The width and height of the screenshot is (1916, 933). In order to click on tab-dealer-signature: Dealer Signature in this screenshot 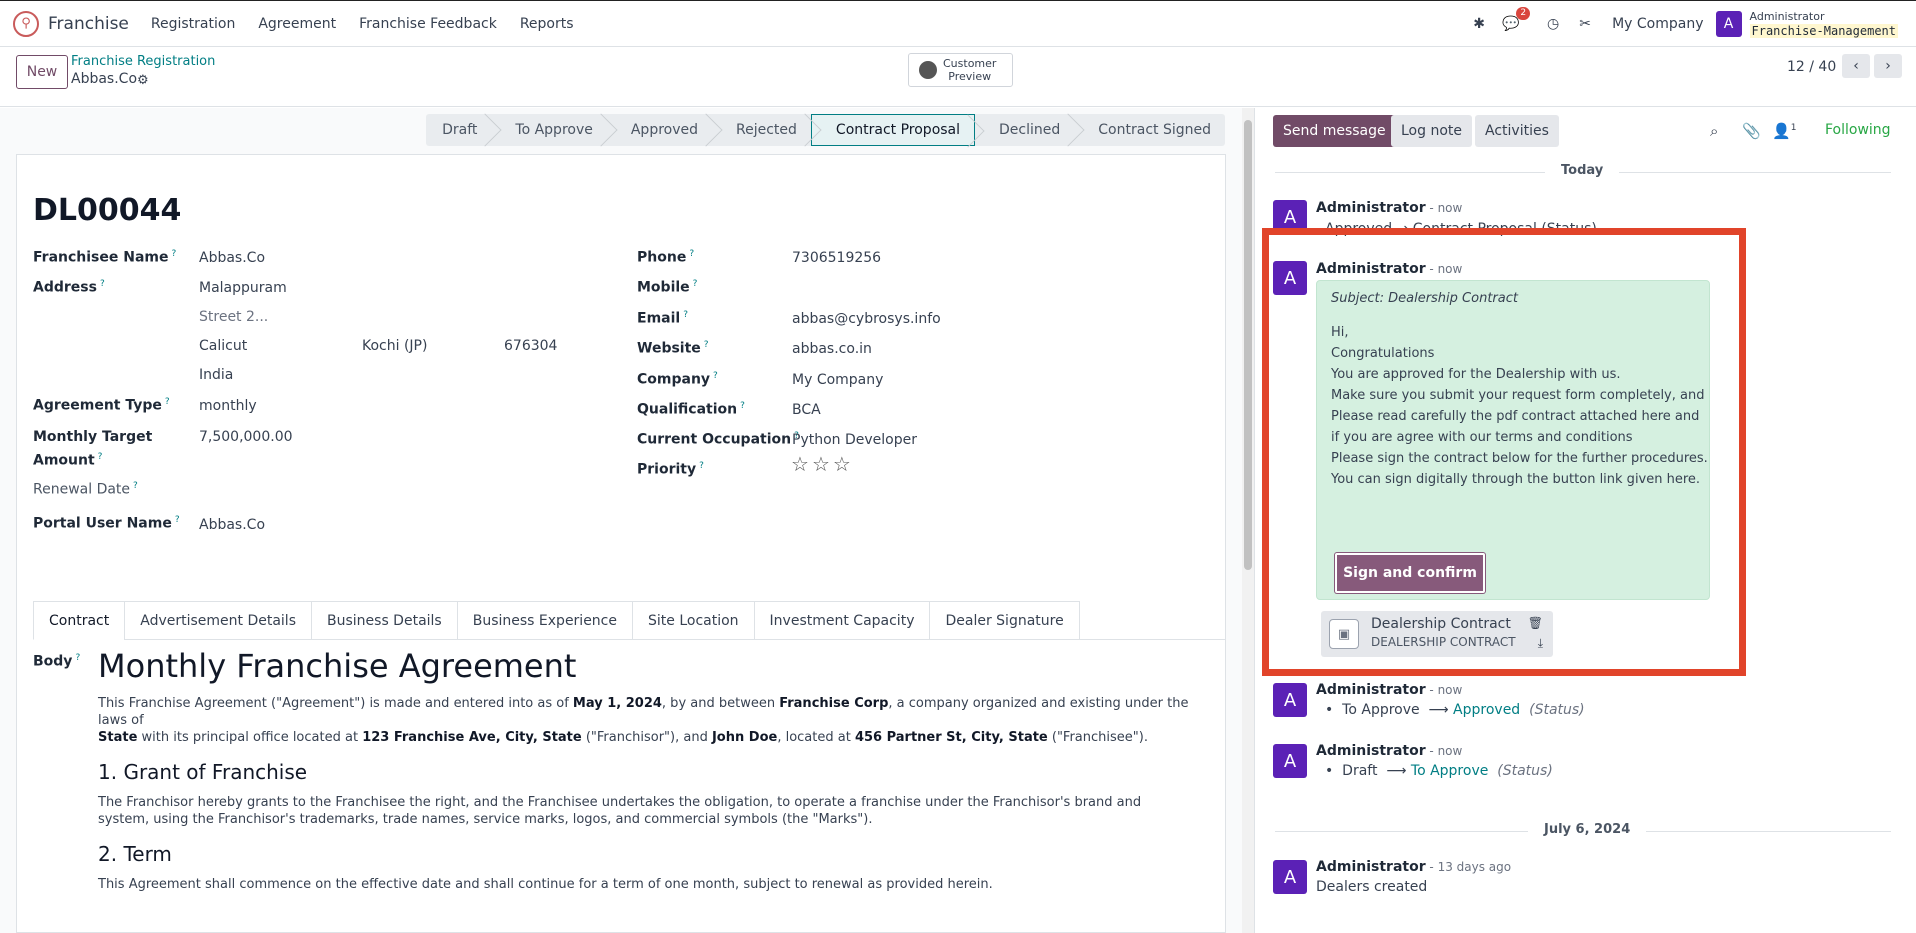, I will do `click(1004, 620)`.